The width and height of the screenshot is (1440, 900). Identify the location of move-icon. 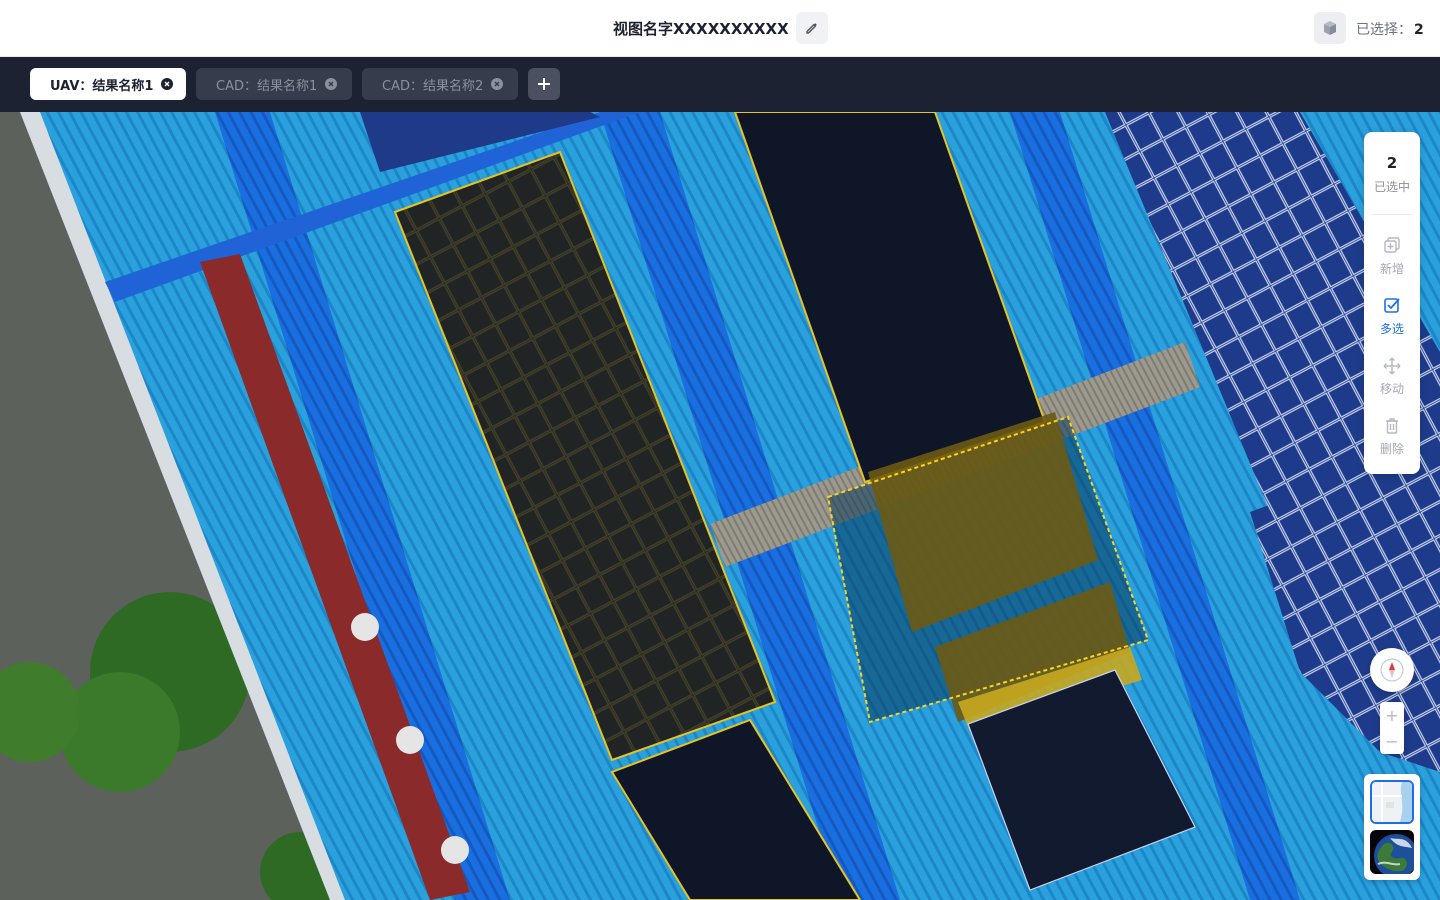
(1392, 366).